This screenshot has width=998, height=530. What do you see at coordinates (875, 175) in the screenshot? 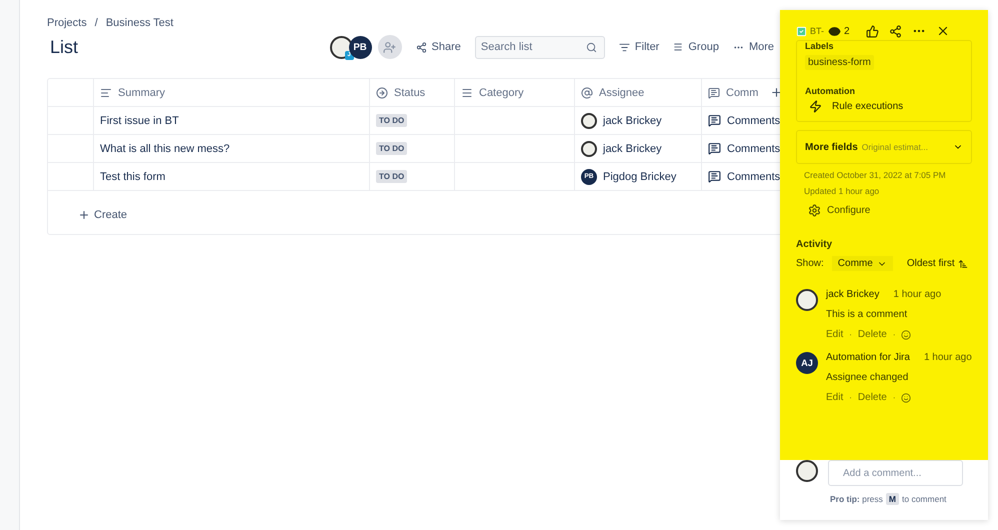
I see `created-date: Created October 31, 2022 at 7:05 PM` at bounding box center [875, 175].